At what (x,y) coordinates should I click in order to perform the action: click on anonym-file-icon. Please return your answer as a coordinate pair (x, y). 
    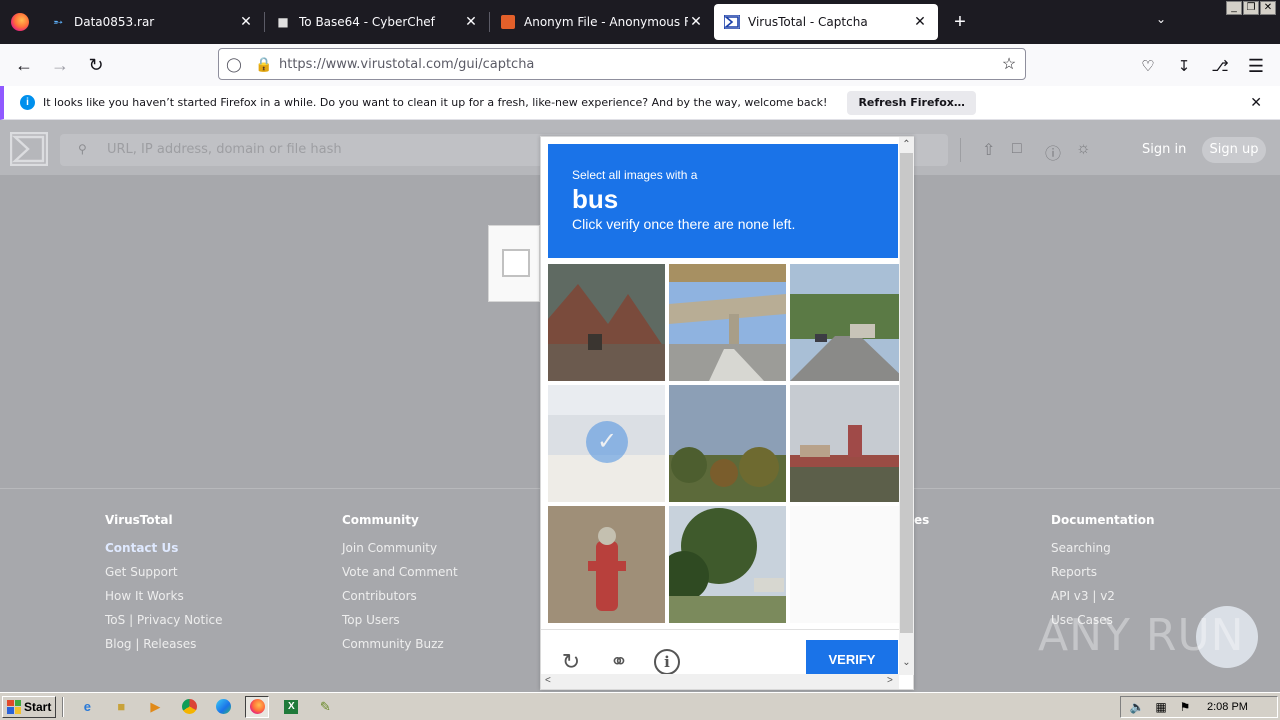
    Looking at the image, I should click on (508, 22).